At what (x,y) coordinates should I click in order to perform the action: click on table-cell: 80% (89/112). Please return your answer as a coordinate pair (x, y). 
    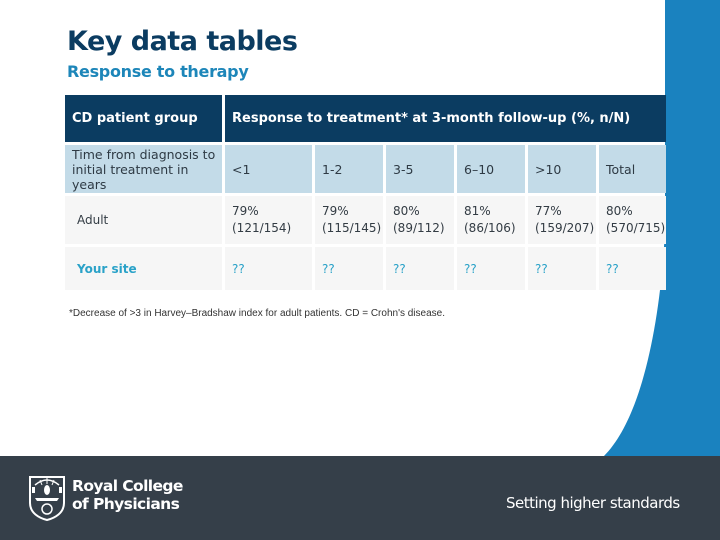
    Looking at the image, I should click on (420, 220).